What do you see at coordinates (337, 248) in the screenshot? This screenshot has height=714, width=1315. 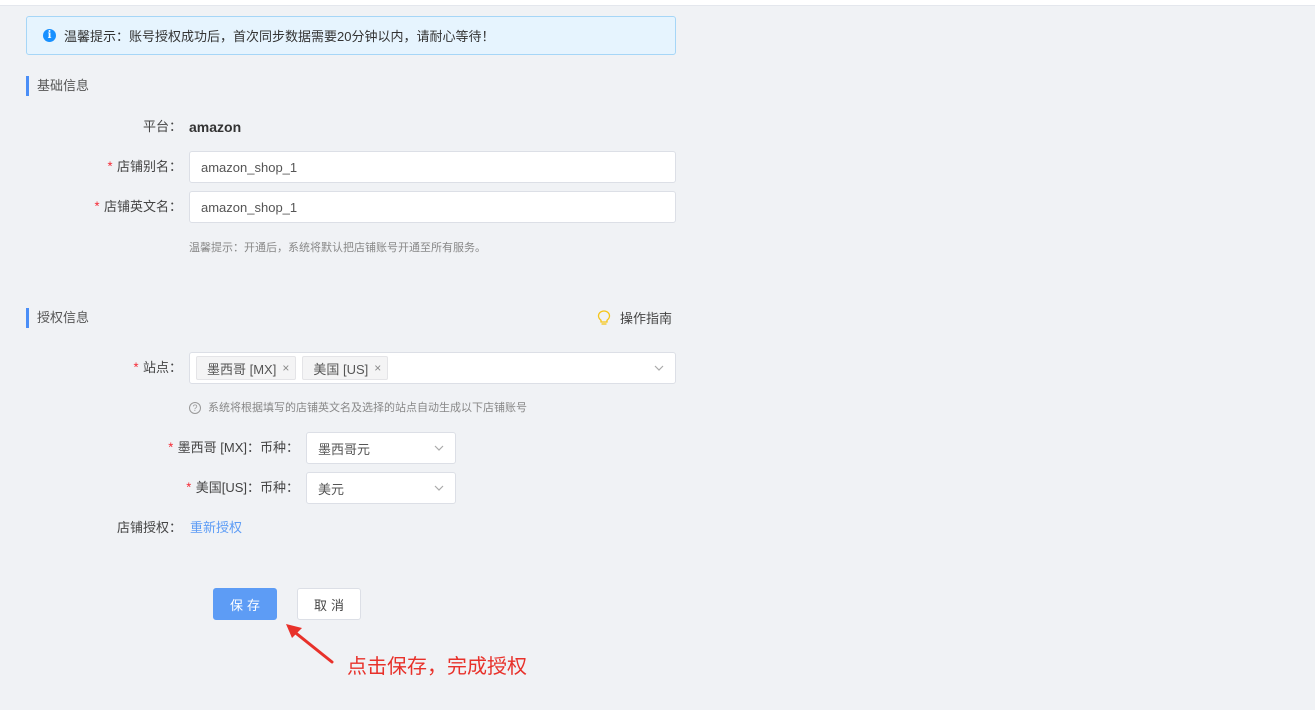 I see `basic-hint: 温馨提示：开通后，系统将默认把店铺账号开通至所有服务。` at bounding box center [337, 248].